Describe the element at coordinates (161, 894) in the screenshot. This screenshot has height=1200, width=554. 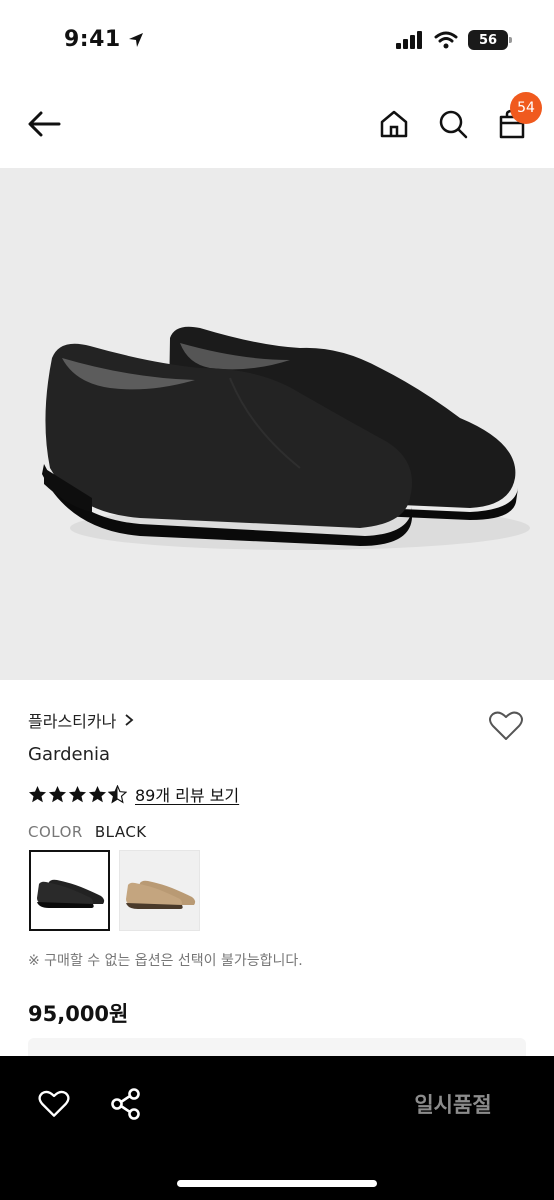
I see `beige-shoe-thumbnail` at that location.